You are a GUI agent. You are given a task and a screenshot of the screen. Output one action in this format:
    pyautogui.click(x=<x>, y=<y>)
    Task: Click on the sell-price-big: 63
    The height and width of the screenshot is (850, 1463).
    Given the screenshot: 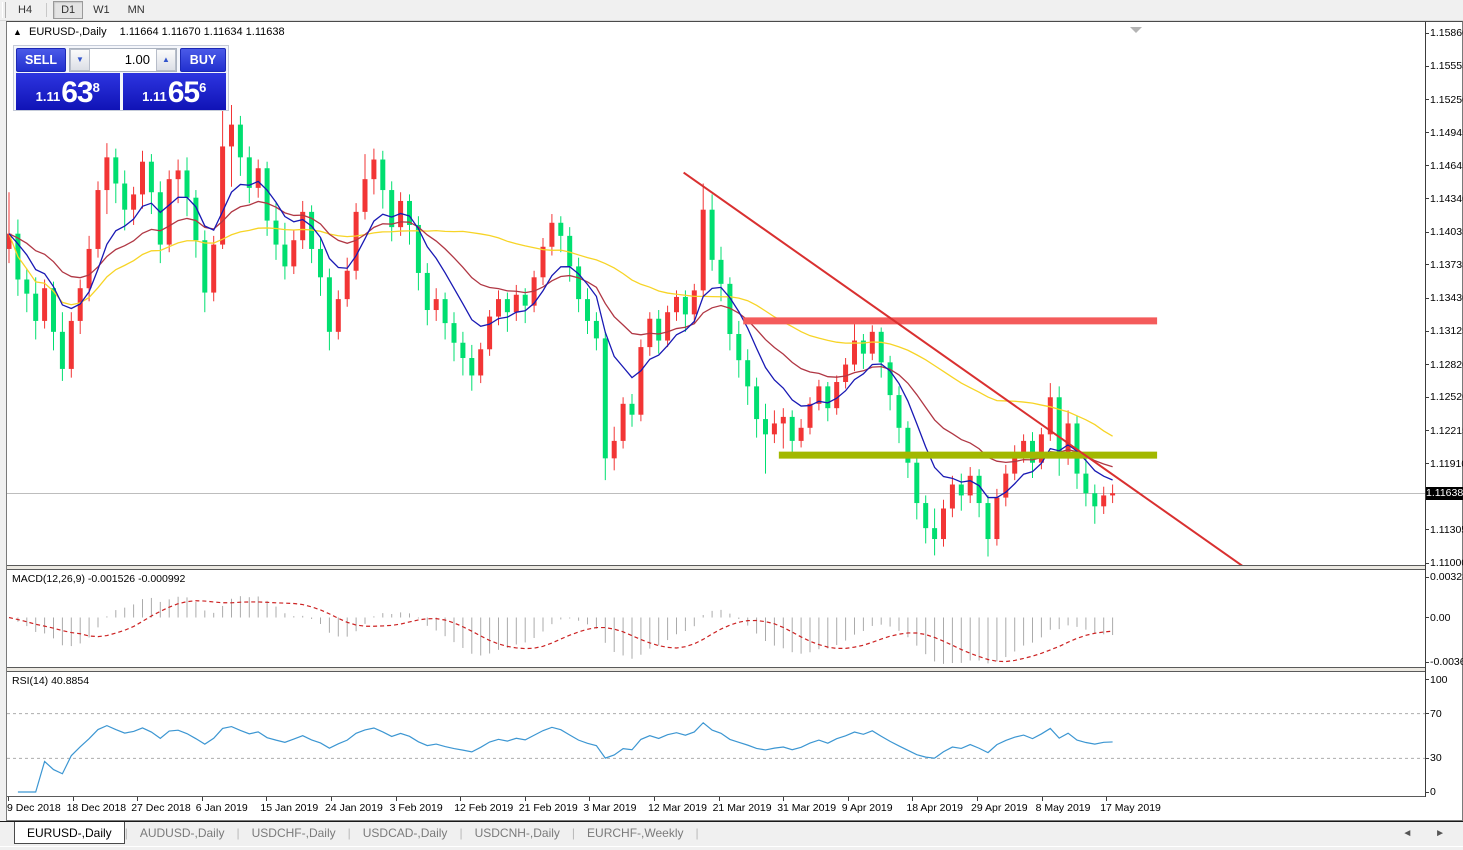 What is the action you would take?
    pyautogui.click(x=77, y=92)
    